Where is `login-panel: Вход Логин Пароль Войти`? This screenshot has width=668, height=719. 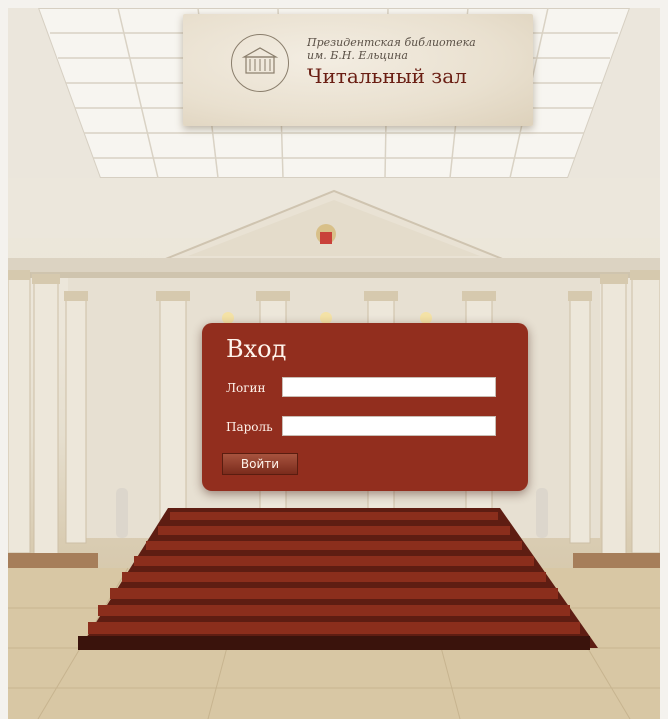 login-panel: Вход Логин Пароль Войти is located at coordinates (365, 407).